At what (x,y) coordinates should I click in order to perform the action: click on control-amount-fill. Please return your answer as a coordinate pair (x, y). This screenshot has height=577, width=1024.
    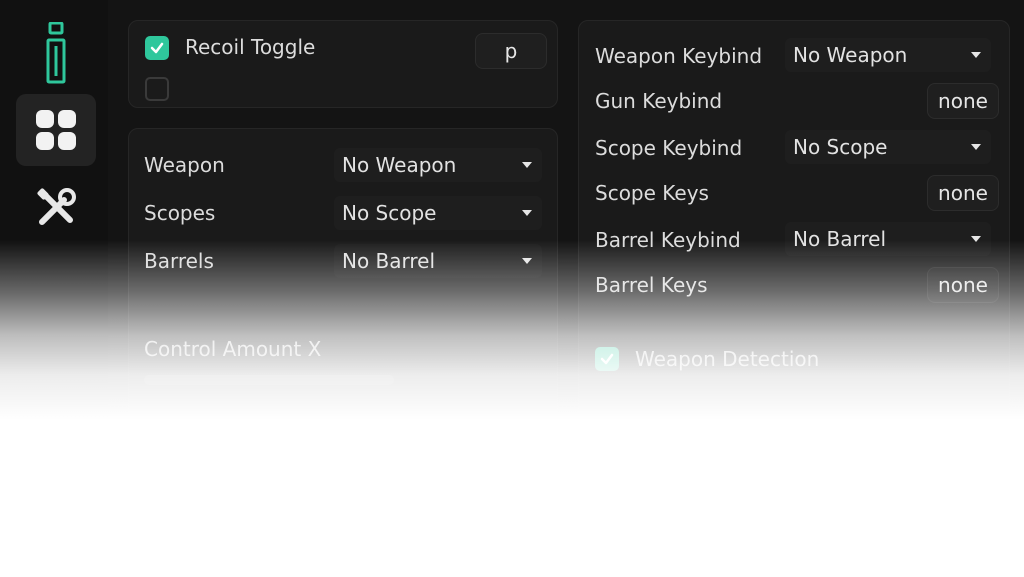
    Looking at the image, I should click on (269, 380).